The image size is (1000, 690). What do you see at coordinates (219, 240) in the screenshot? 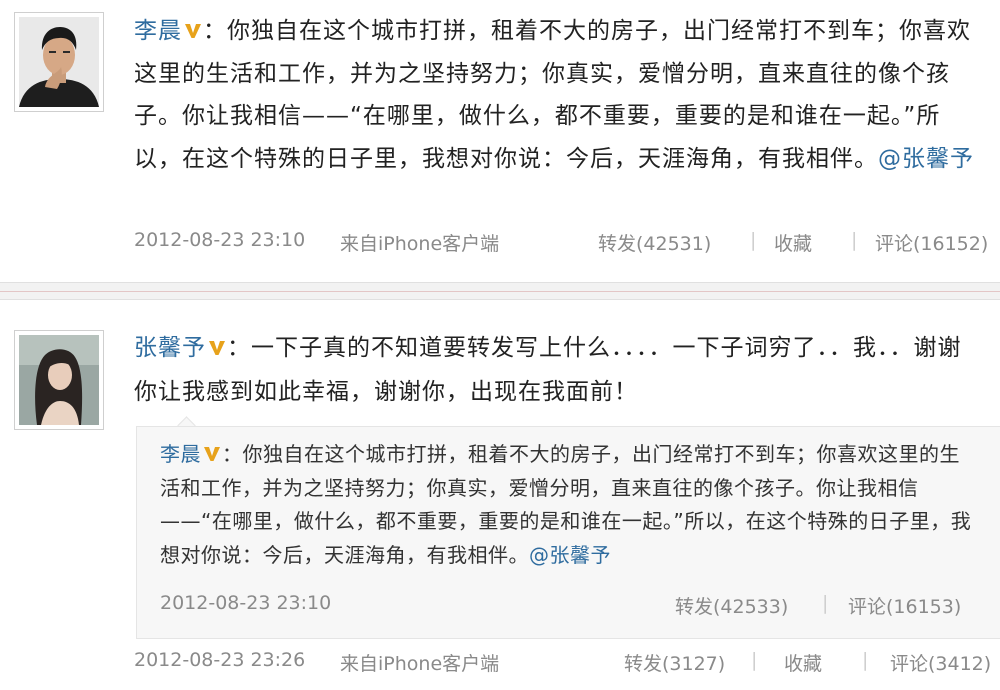
I see `timestamp-link: 2012-08-23 23:10` at bounding box center [219, 240].